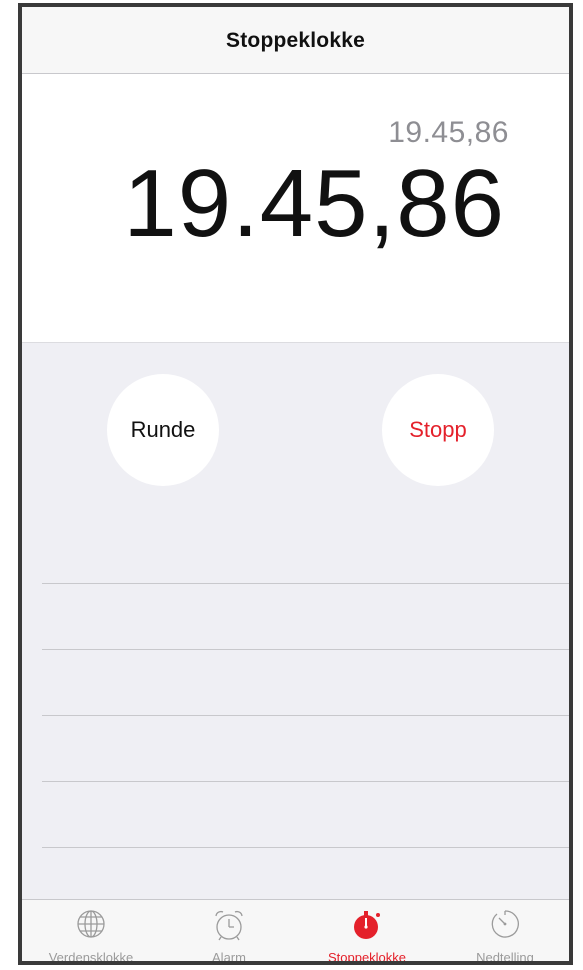 The image size is (583, 970). Describe the element at coordinates (448, 132) in the screenshot. I see `lap-time-readout: 19.45,86` at that location.